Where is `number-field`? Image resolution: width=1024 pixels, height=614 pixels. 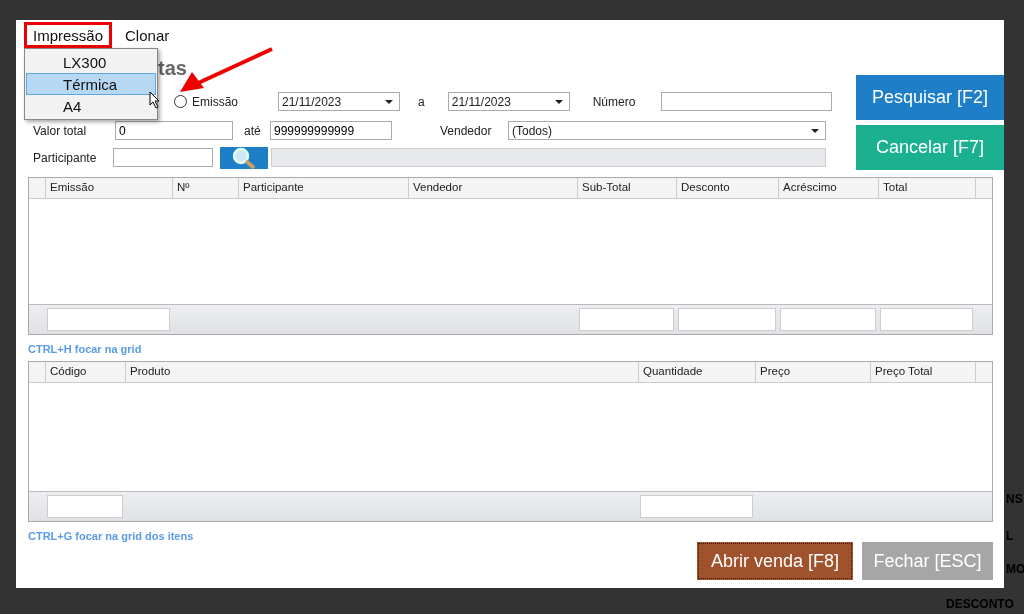 number-field is located at coordinates (747, 101).